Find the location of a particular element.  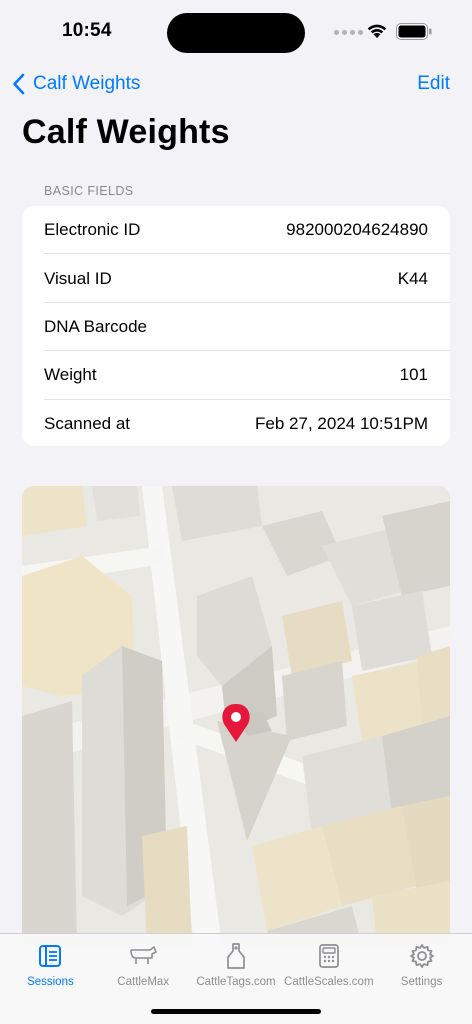

chevron-left-icon is located at coordinates (19, 84).